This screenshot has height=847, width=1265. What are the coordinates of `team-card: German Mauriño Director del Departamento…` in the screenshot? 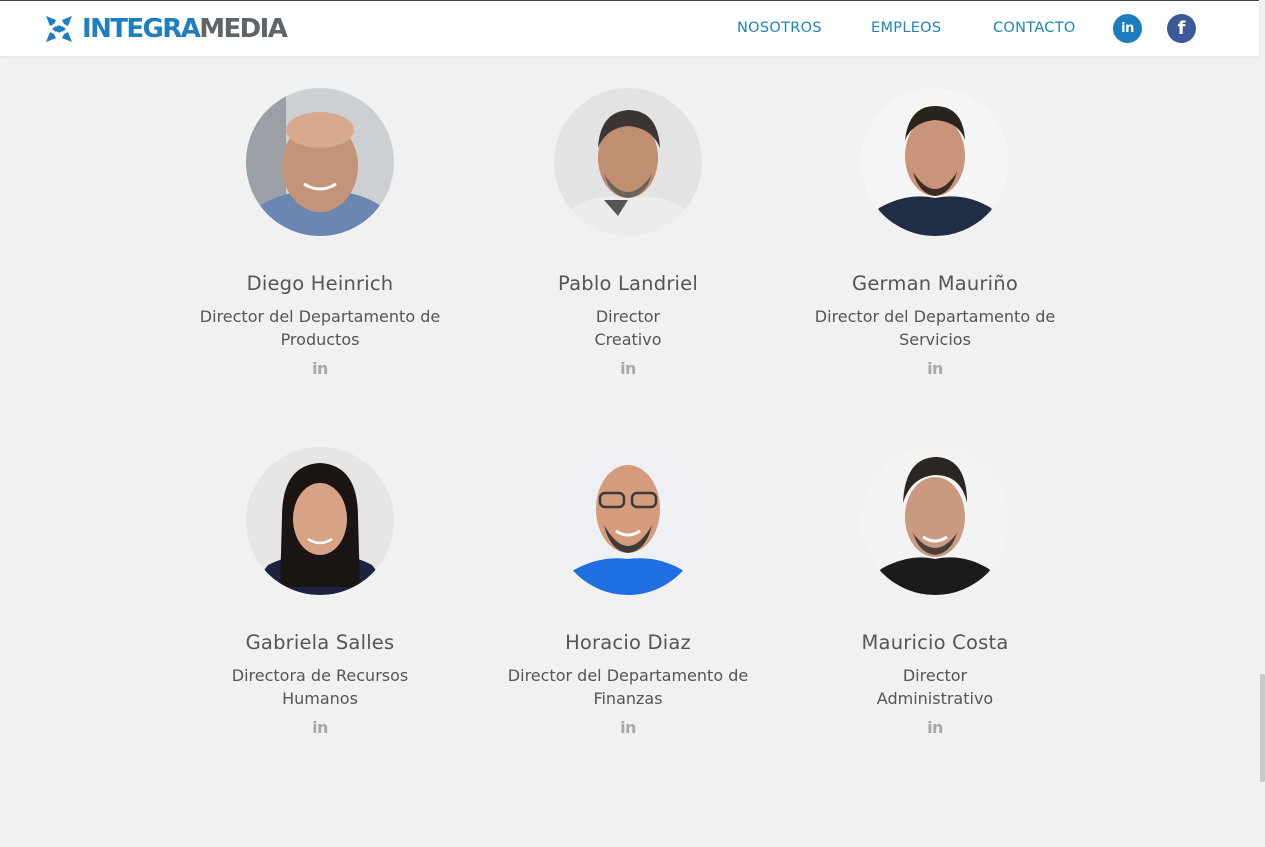 It's located at (935, 233).